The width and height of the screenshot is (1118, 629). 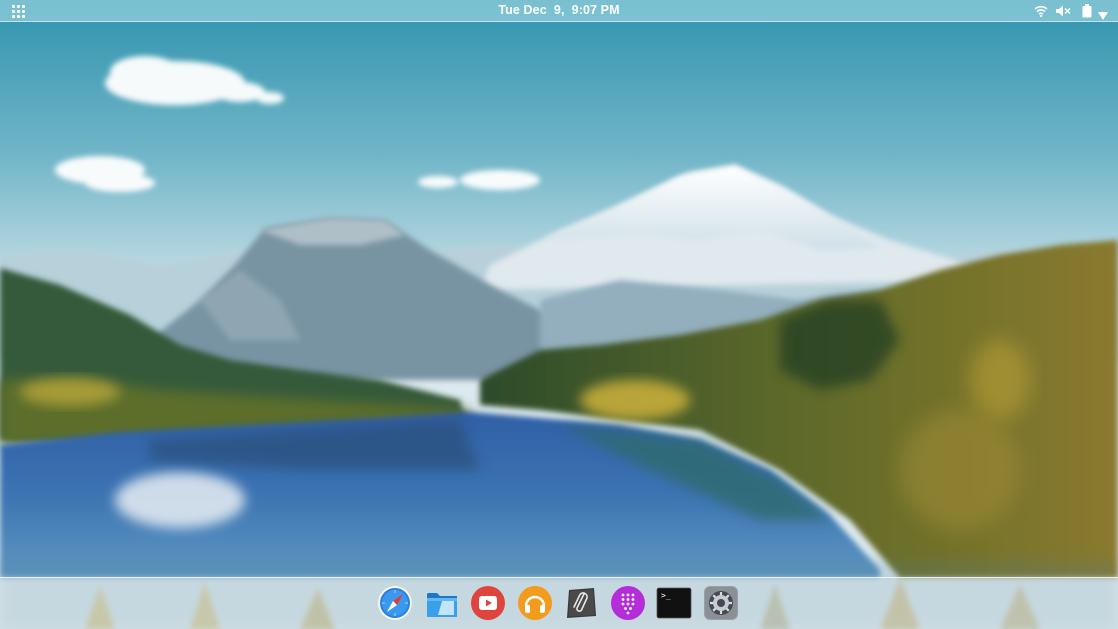 I want to click on video-player-icon, so click(x=488, y=603).